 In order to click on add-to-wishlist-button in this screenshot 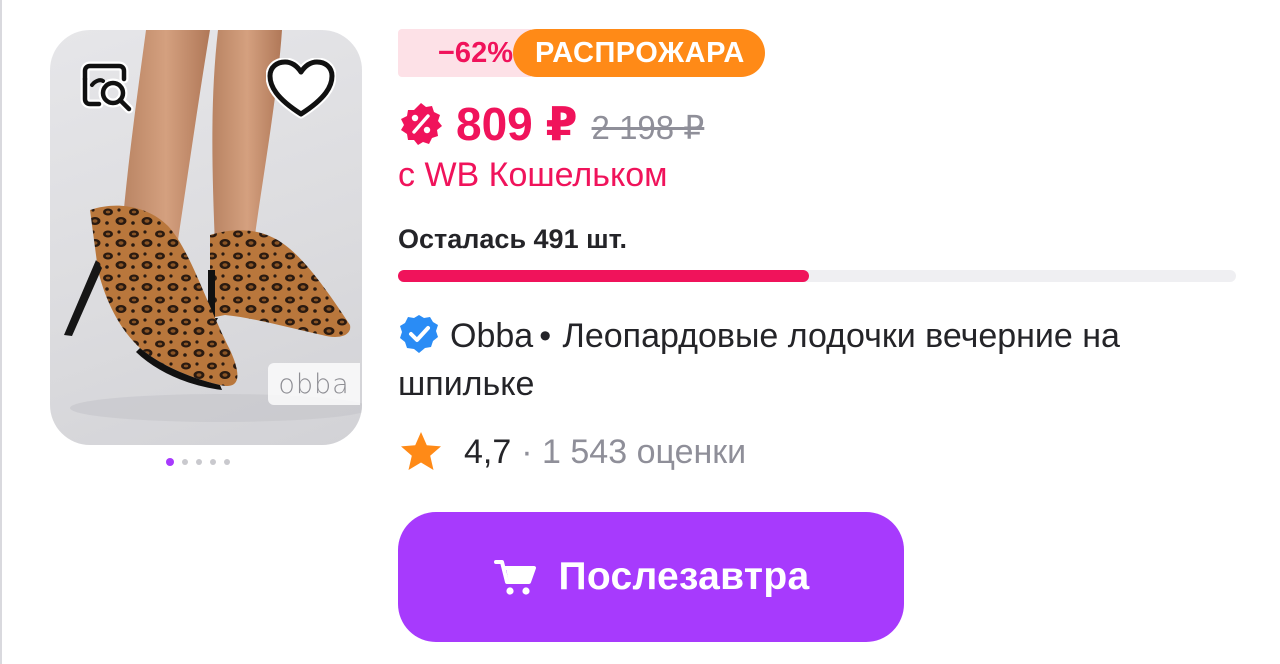, I will do `click(301, 89)`.